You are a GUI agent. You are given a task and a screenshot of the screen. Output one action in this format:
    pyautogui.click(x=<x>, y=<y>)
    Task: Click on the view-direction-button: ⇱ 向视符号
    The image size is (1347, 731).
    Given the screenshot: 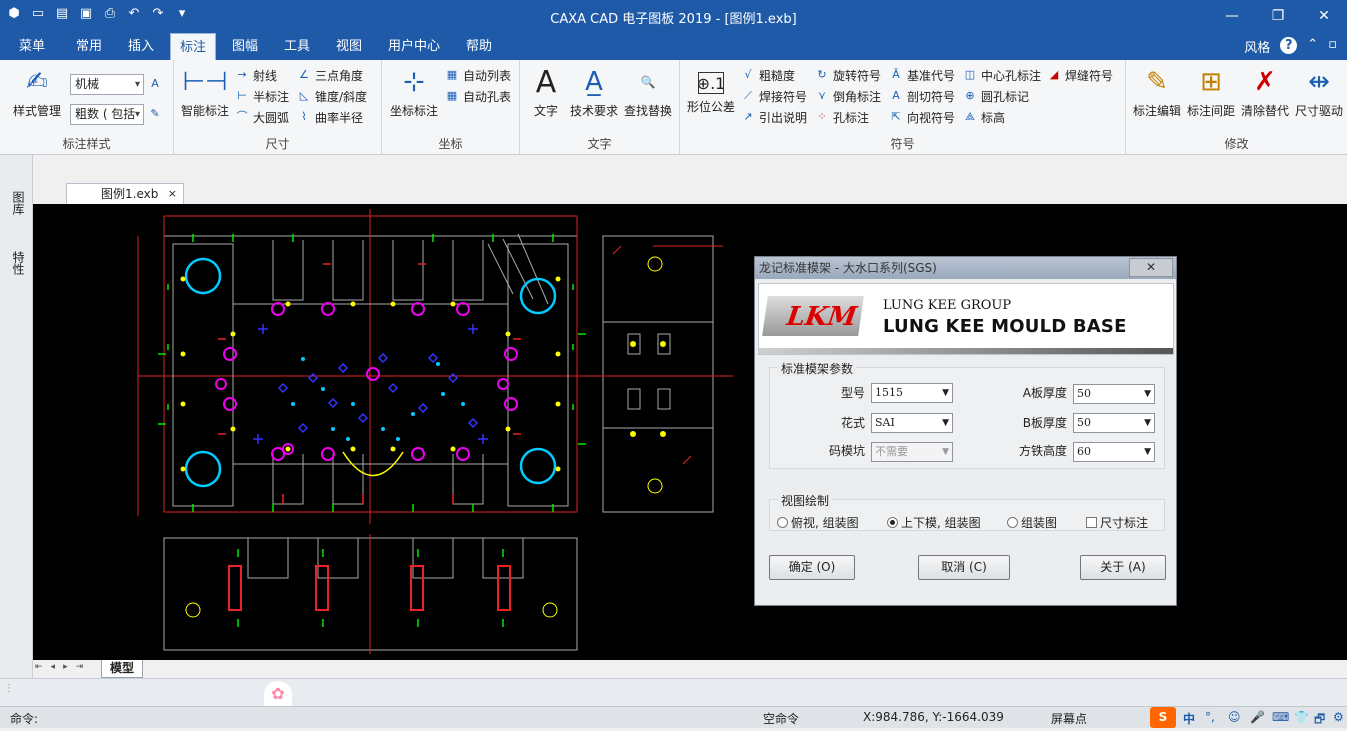 What is the action you would take?
    pyautogui.click(x=921, y=117)
    